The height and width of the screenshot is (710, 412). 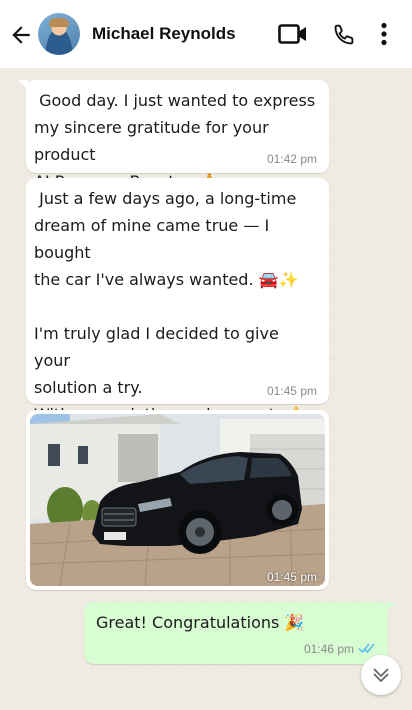 What do you see at coordinates (384, 34) in the screenshot?
I see `more-options-icon` at bounding box center [384, 34].